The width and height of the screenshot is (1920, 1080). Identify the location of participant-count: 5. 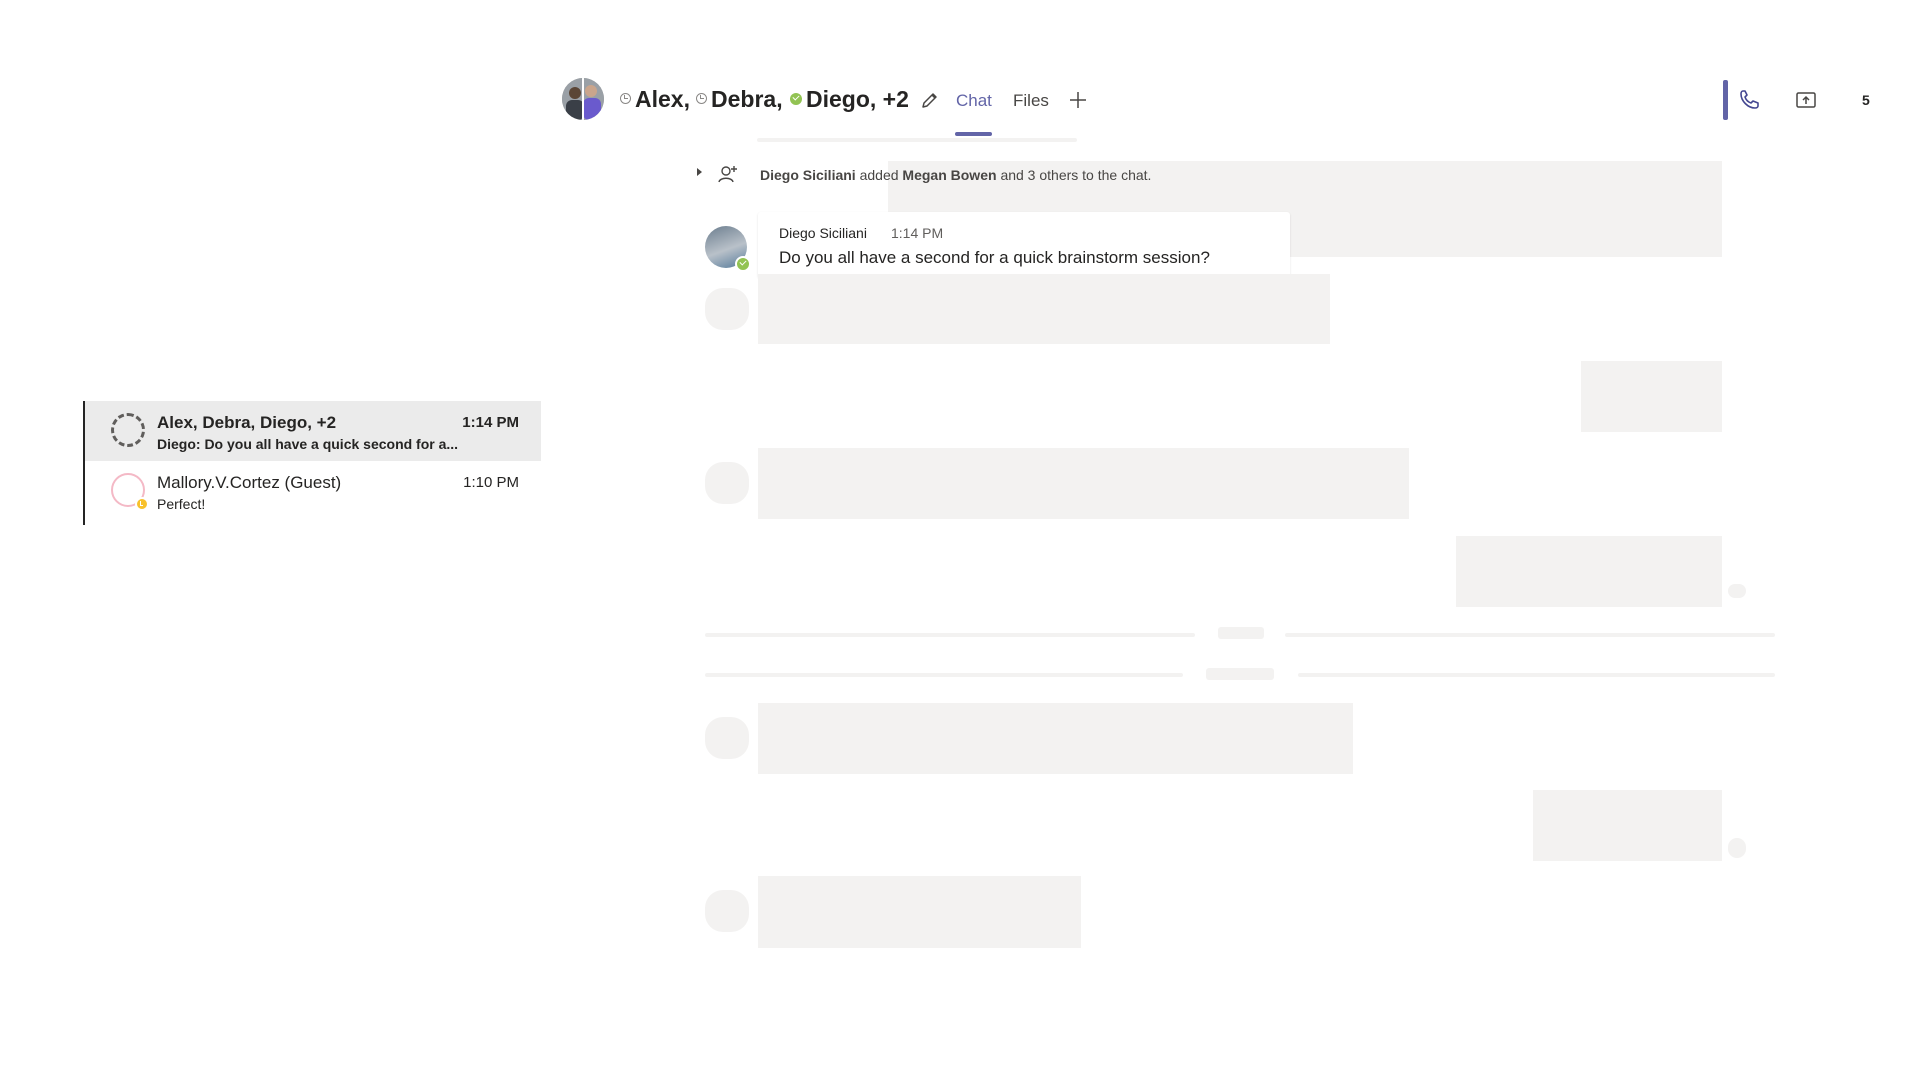
(1866, 100).